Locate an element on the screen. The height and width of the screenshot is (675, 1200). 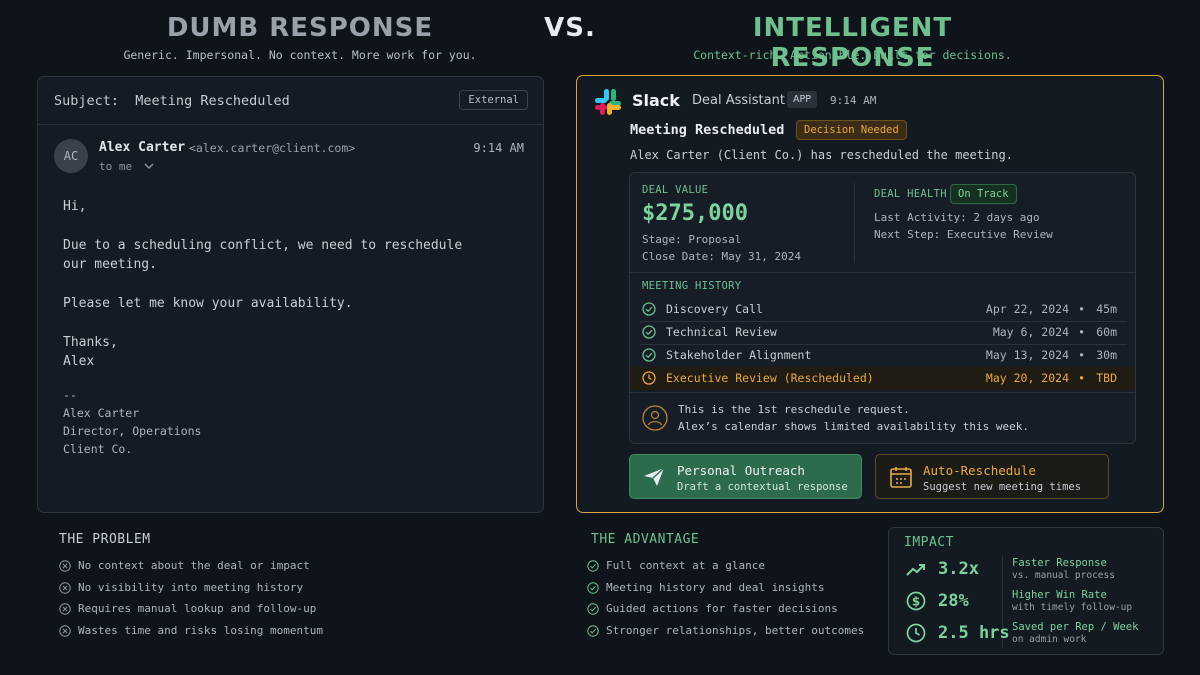
email-subject-row: Subject: Meeting Rescheduled External is located at coordinates (290, 101).